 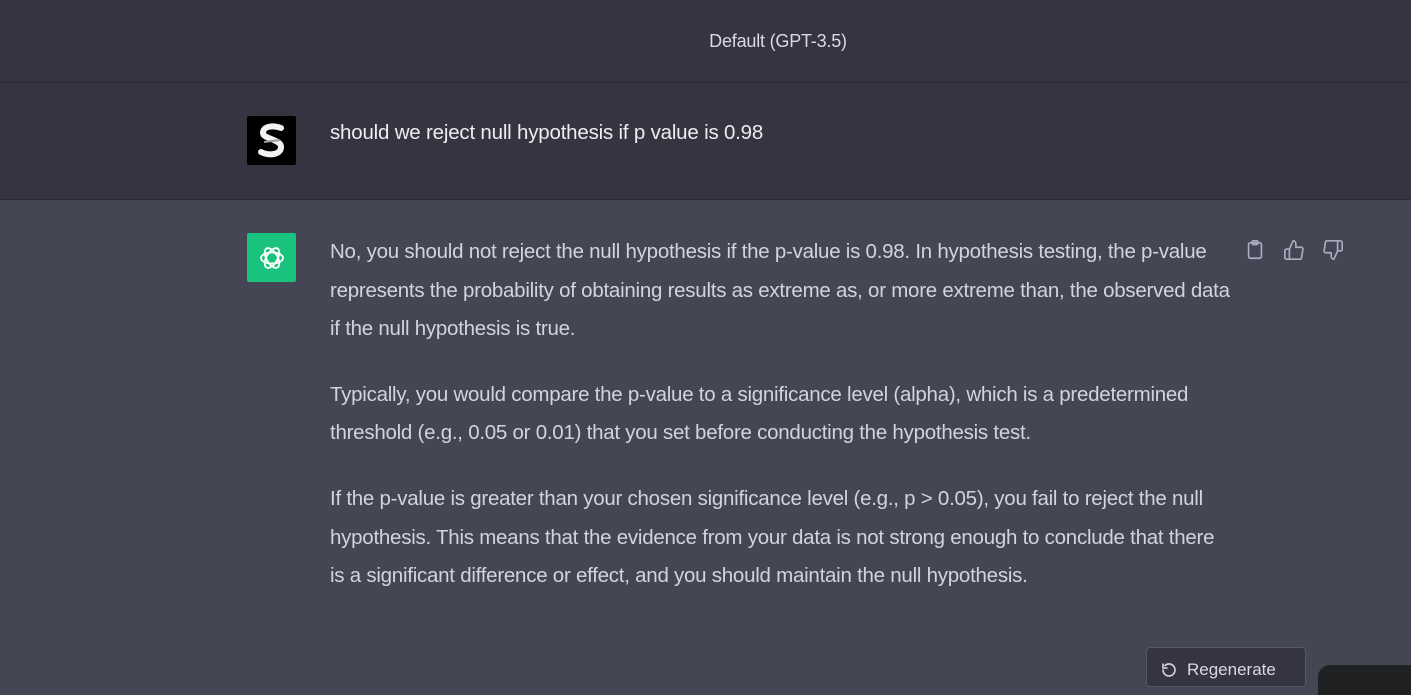 I want to click on thumbs-down-icon, so click(x=1332, y=250).